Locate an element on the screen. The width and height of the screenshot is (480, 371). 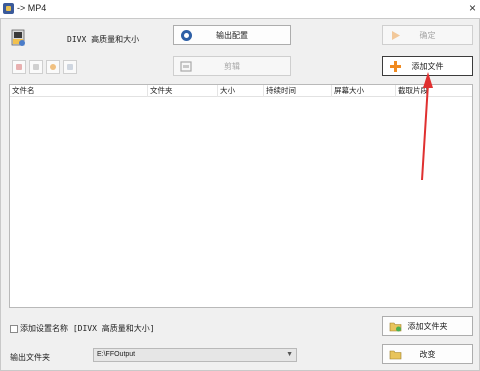
annotation-arrow-line is located at coordinates (425, 132).